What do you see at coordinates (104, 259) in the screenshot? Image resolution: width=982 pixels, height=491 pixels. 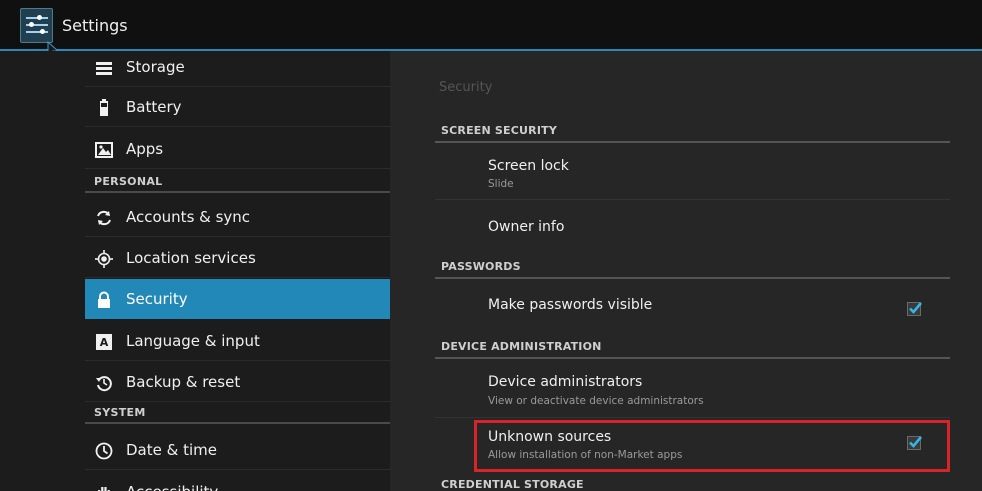 I see `location-icon` at bounding box center [104, 259].